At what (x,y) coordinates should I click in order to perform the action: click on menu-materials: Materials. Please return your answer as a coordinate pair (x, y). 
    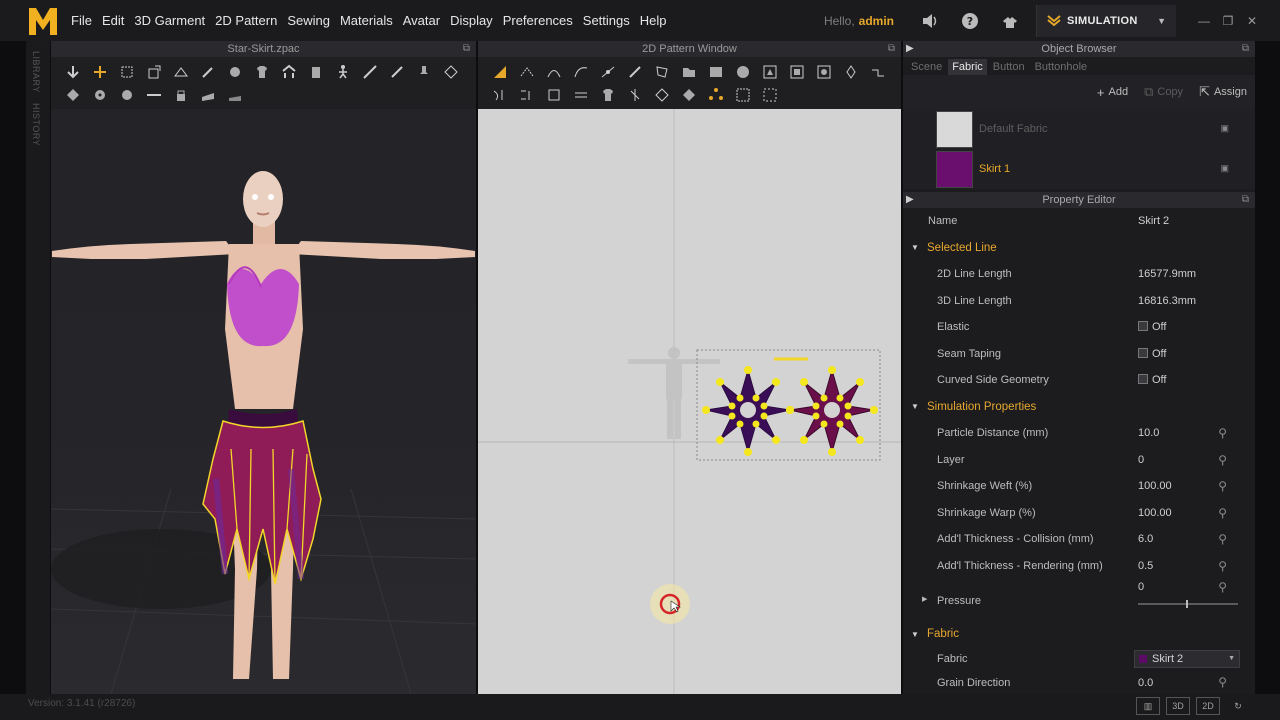
    Looking at the image, I should click on (366, 20).